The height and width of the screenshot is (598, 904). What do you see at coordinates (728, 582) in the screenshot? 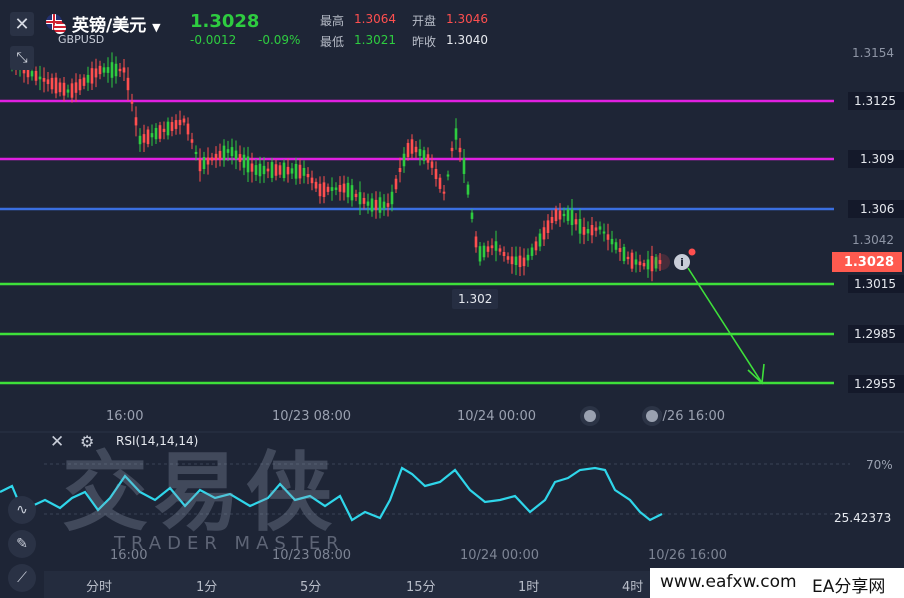
I see `footer-site: www.eafxw.com` at bounding box center [728, 582].